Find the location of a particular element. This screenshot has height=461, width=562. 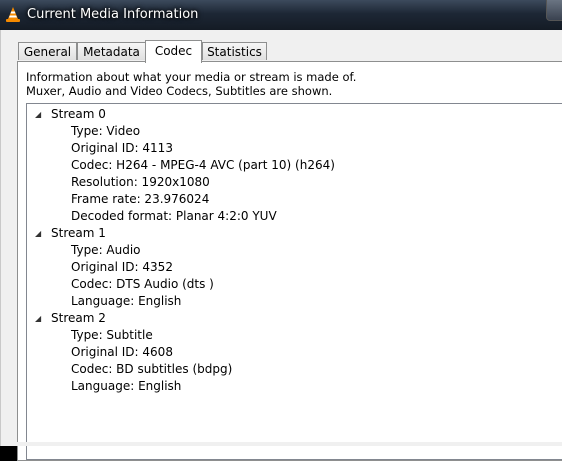

window-title: Current Media Information is located at coordinates (113, 14).